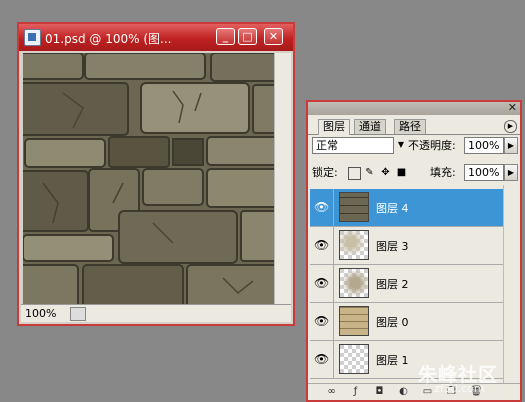 The image size is (525, 402). I want to click on layer-row-0: 👁 图层 0, so click(408, 322).